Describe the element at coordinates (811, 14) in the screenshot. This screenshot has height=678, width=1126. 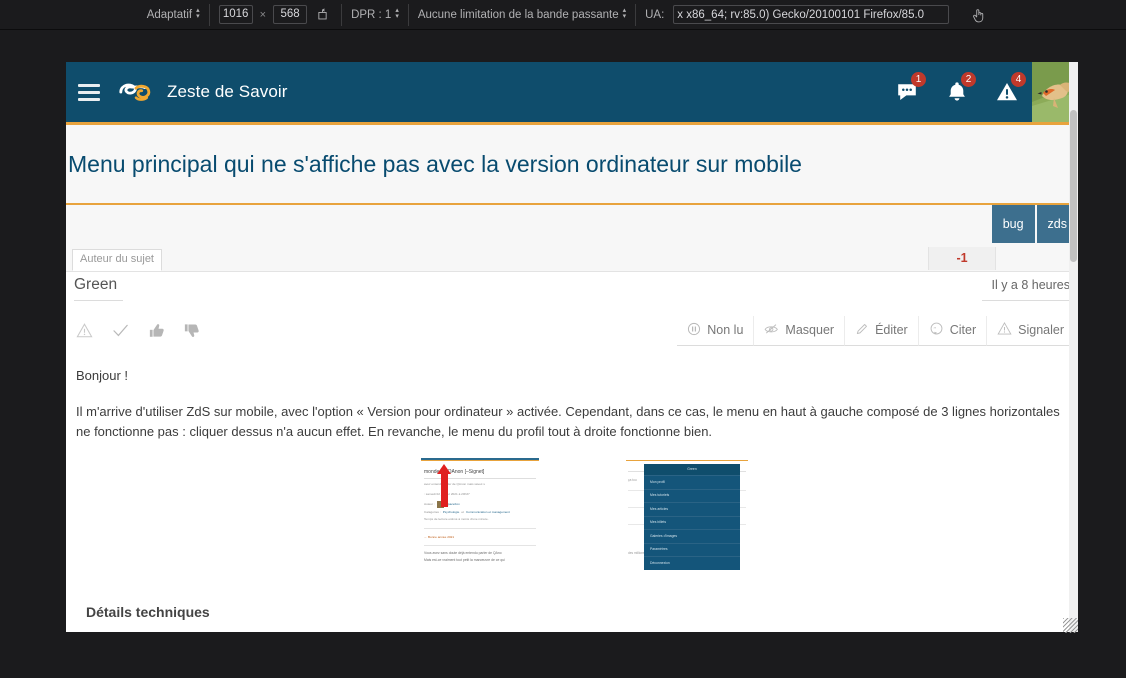
I see `user-agent-input` at that location.